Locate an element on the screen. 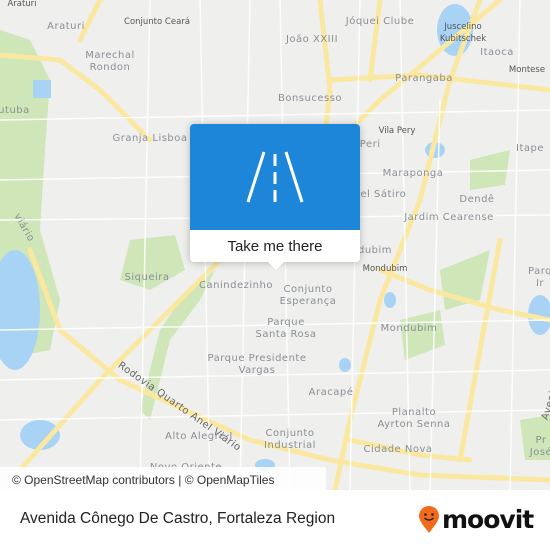 The image size is (550, 550). map-label: Parque Presidente Vargas is located at coordinates (257, 364).